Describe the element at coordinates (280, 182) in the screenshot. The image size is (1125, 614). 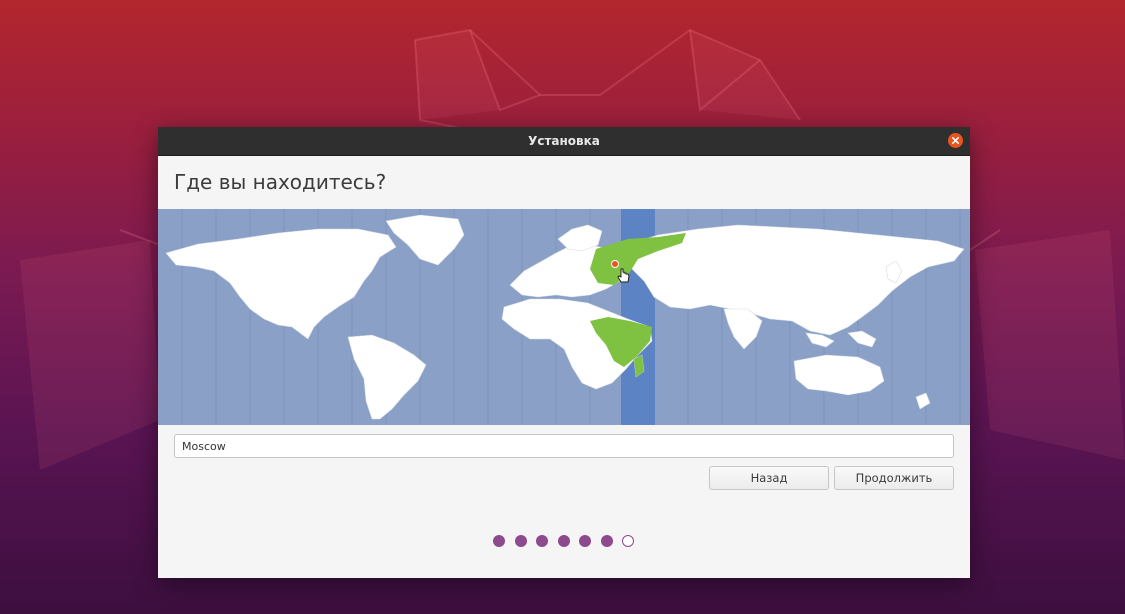
I see `page-title: Где вы находитесь?` at that location.